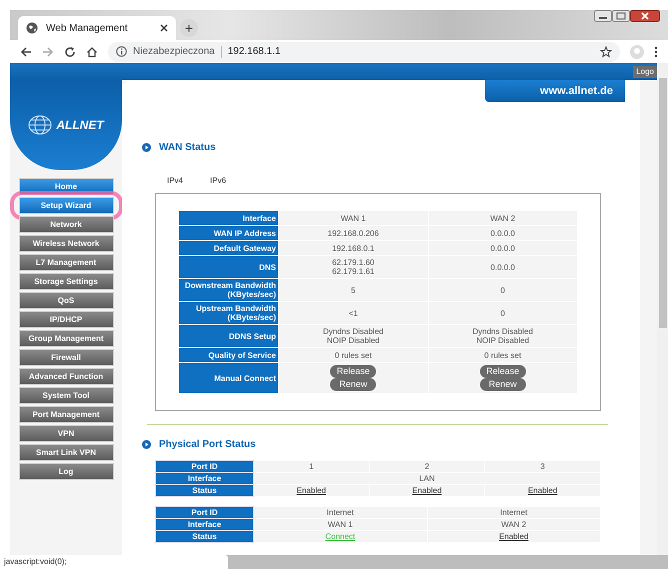  I want to click on brand-logo: ALLNET, so click(80, 125).